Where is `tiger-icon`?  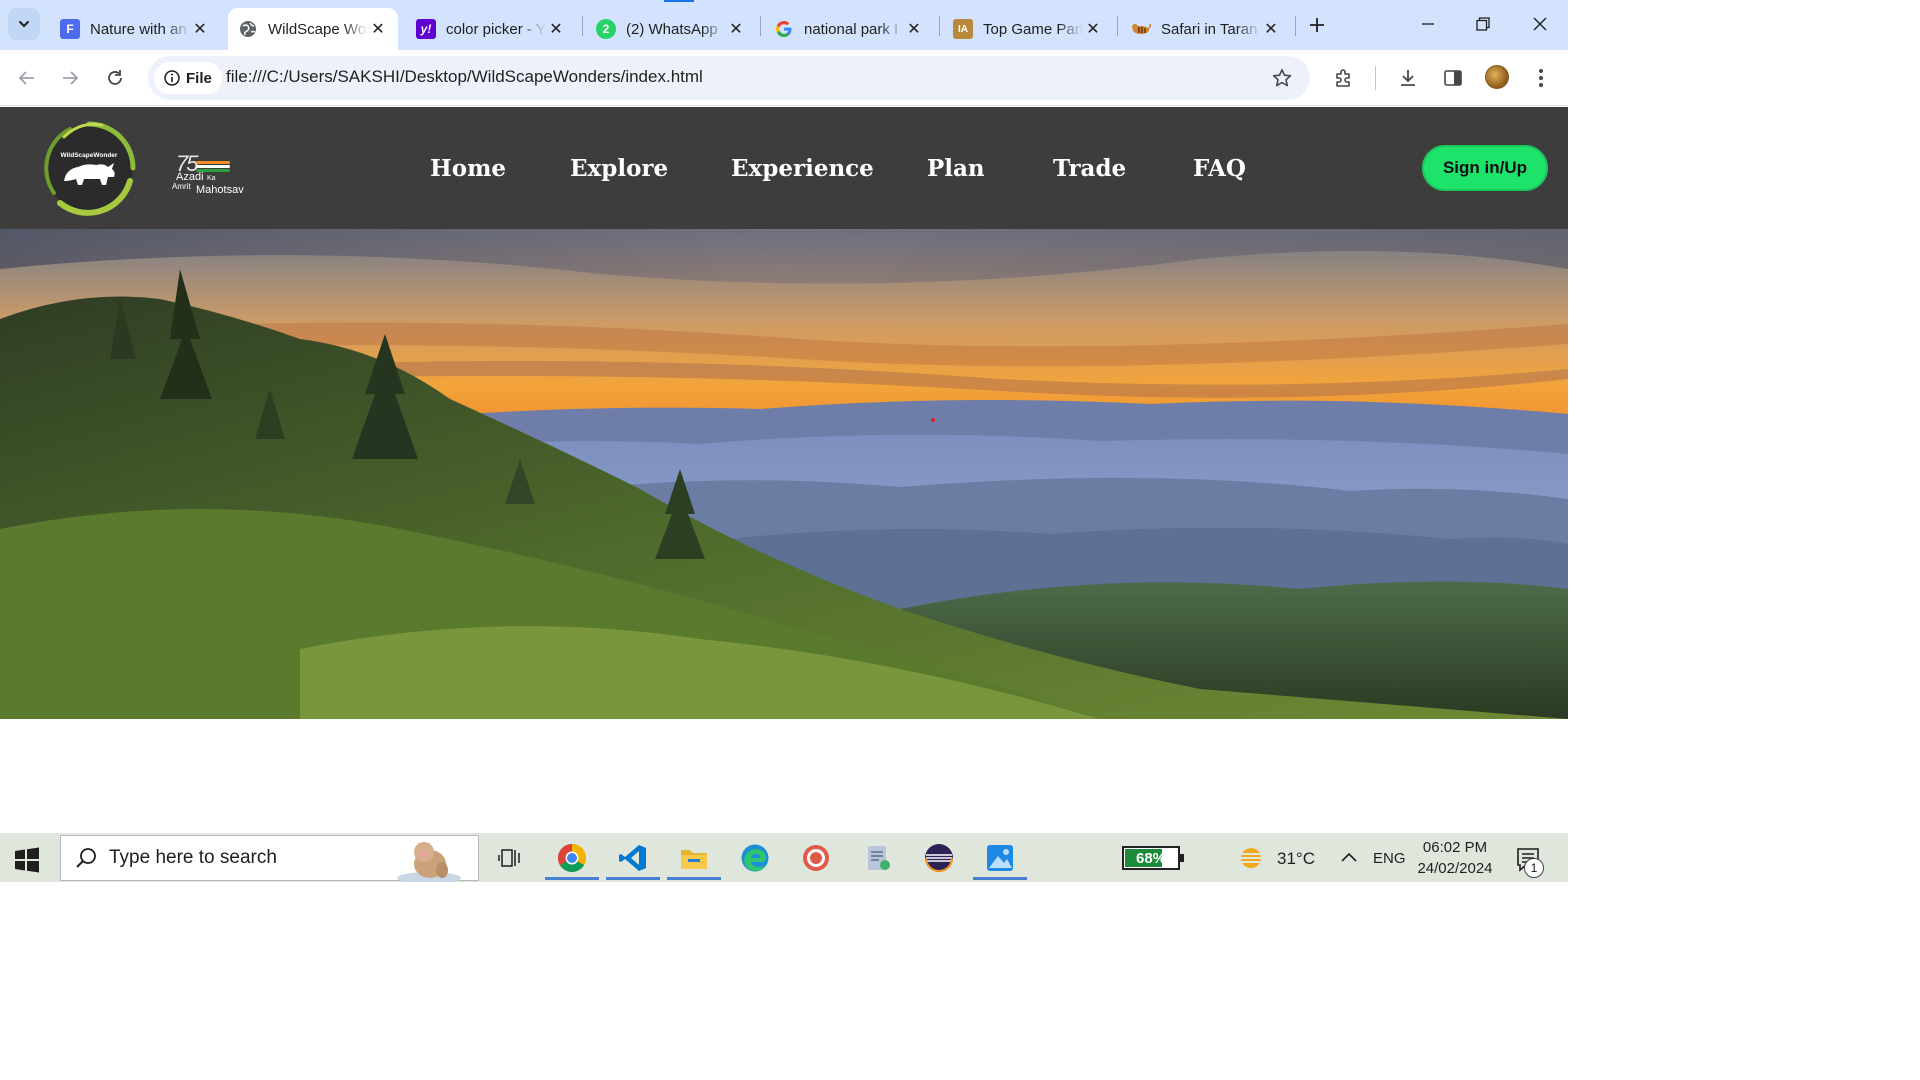
tiger-icon is located at coordinates (1141, 29).